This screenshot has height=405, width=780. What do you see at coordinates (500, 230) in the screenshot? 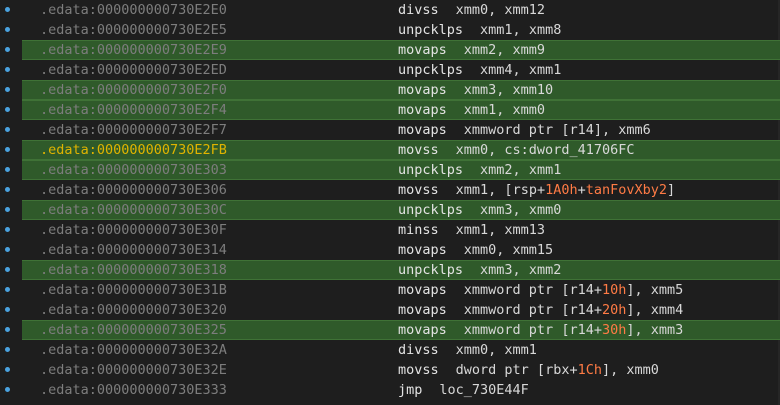
I see `instruction-operands: xmm1, xmm13` at bounding box center [500, 230].